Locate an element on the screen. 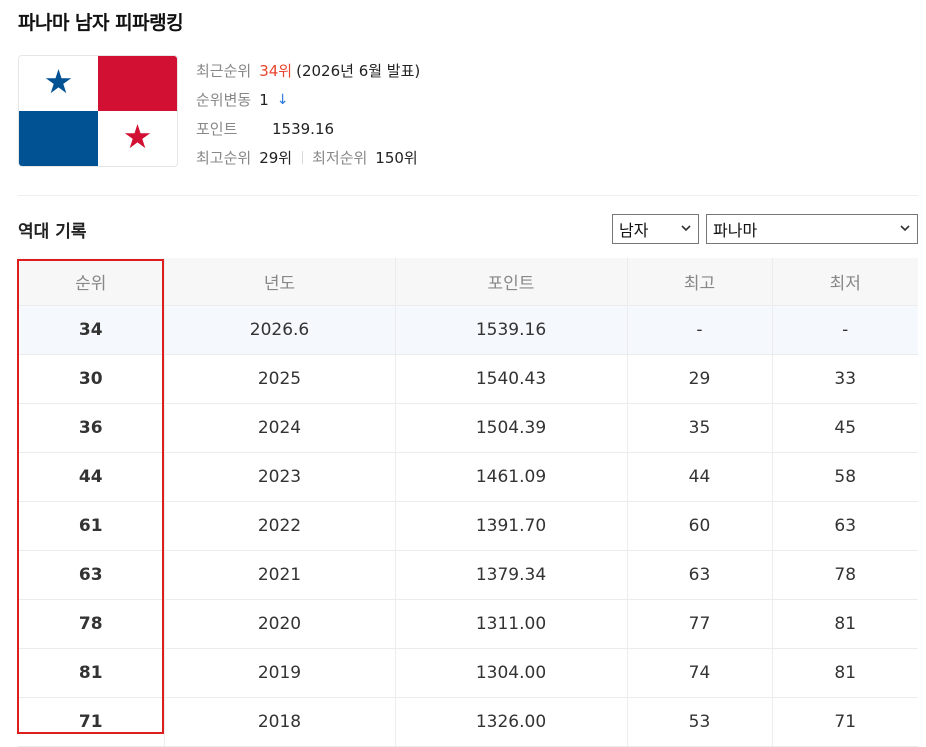 This screenshot has width=926, height=747. table-row: 78 2020 1311.00 77 81 is located at coordinates (468, 624).